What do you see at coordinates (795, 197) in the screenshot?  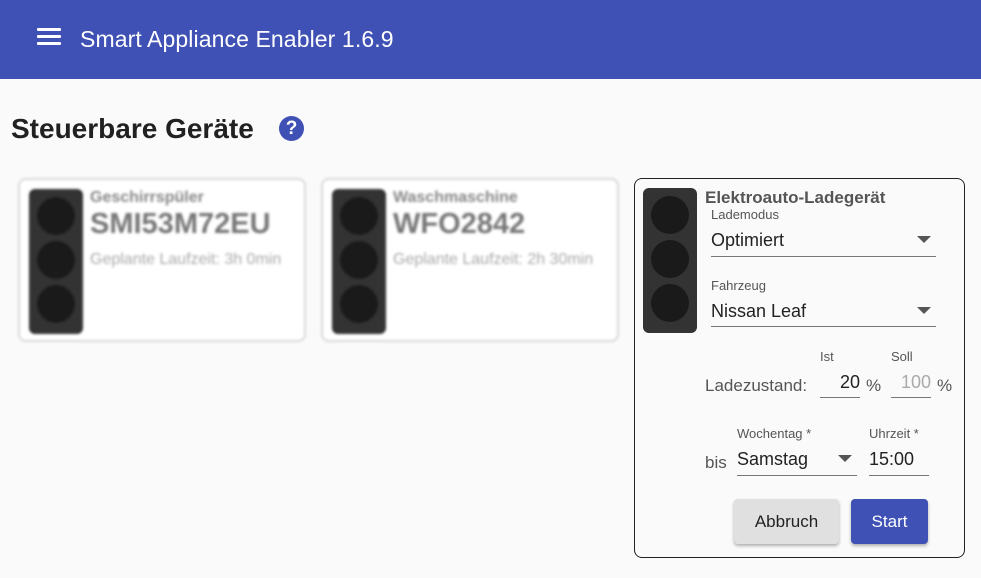 I see `ev-card-title: Elektroauto-Ladegerät` at bounding box center [795, 197].